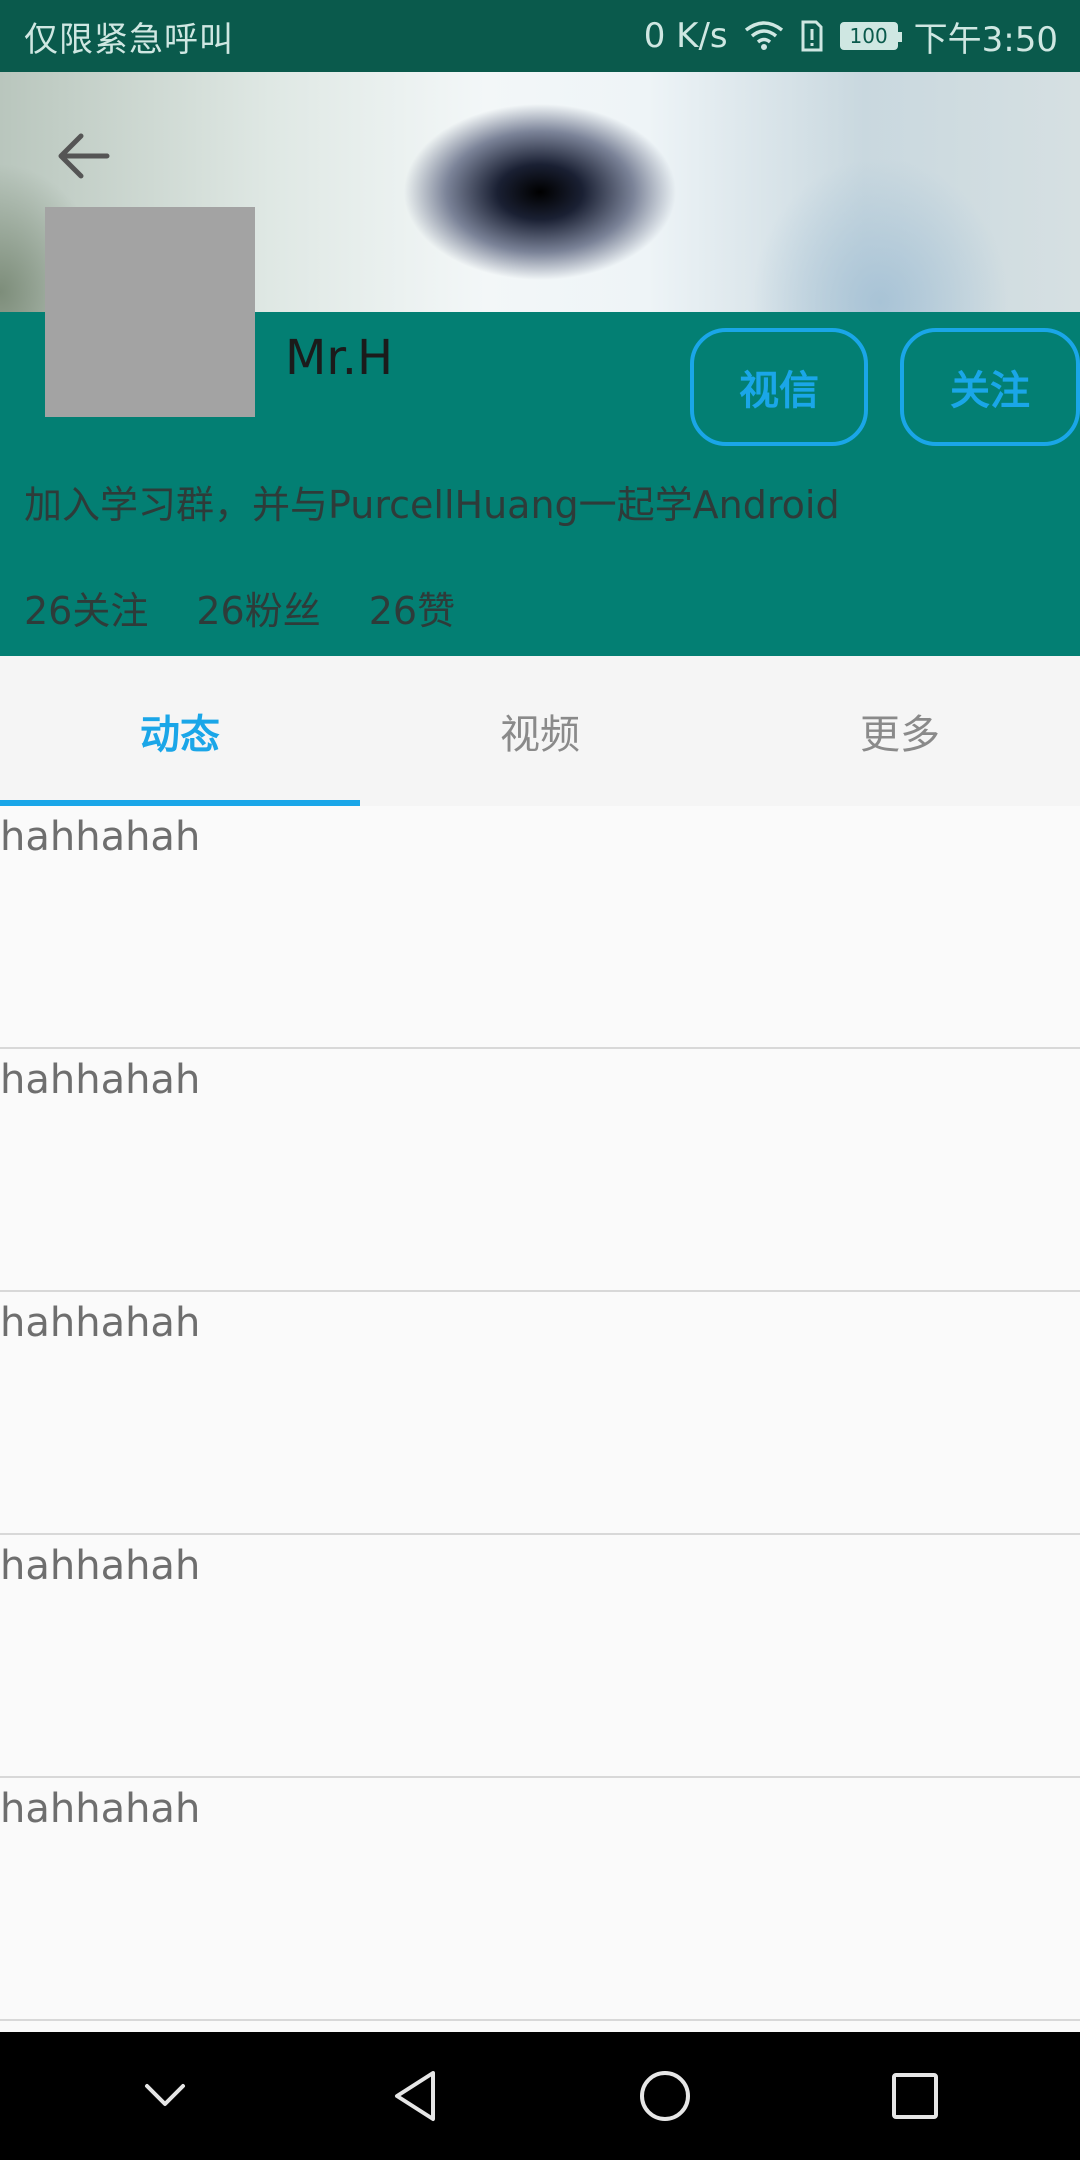  I want to click on nav-hide-button, so click(165, 2096).